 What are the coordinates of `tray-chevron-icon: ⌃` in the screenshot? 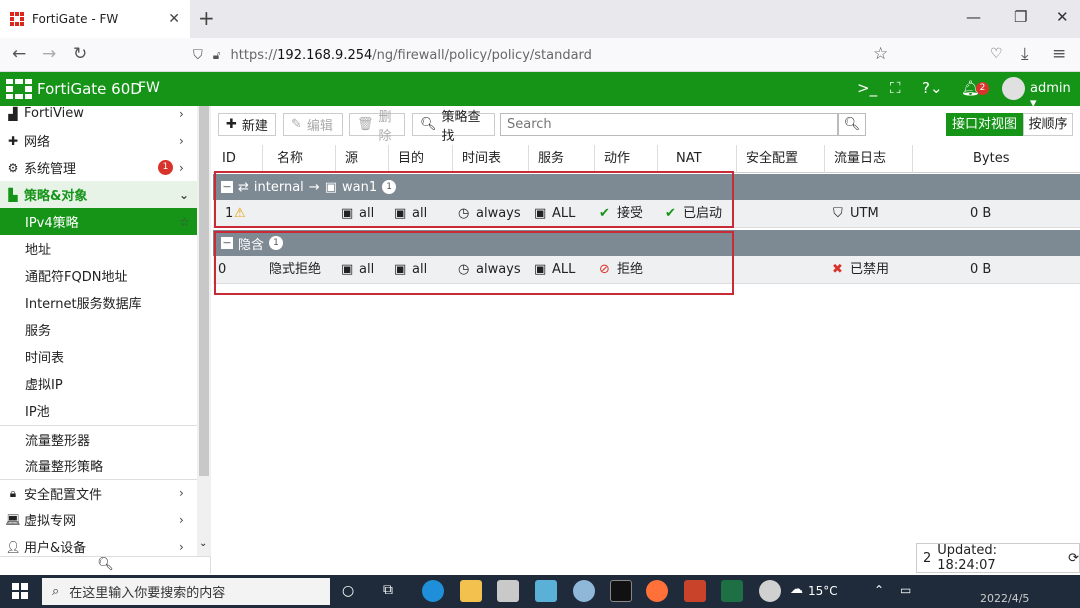 It's located at (879, 590).